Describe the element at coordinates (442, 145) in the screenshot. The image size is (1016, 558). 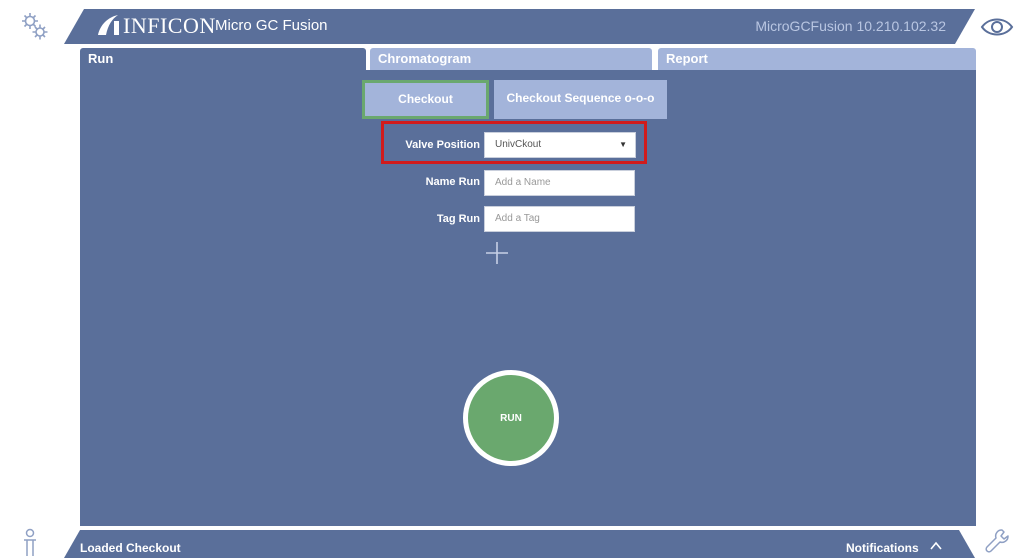
I see `valve-position-label: Valve Position` at that location.